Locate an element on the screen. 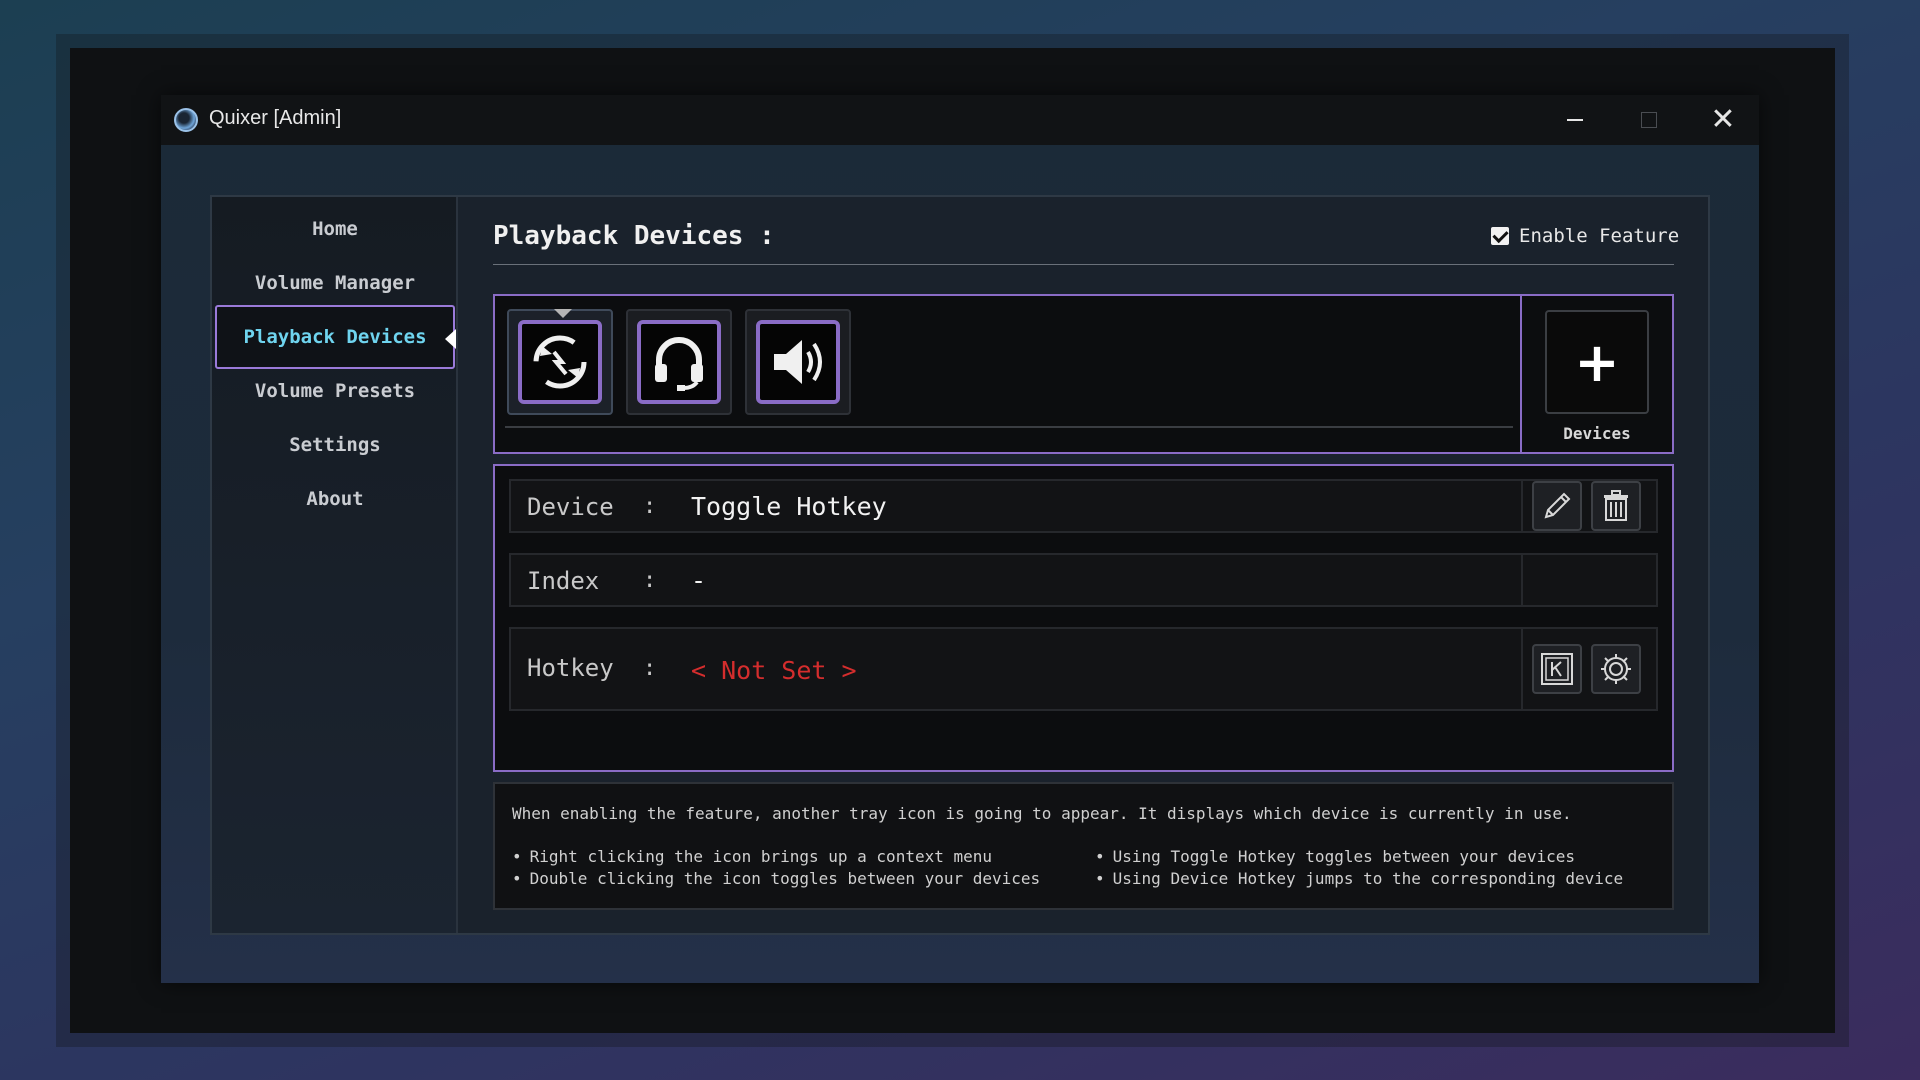 The image size is (1920, 1080). sidebar-item-label: Home is located at coordinates (335, 229).